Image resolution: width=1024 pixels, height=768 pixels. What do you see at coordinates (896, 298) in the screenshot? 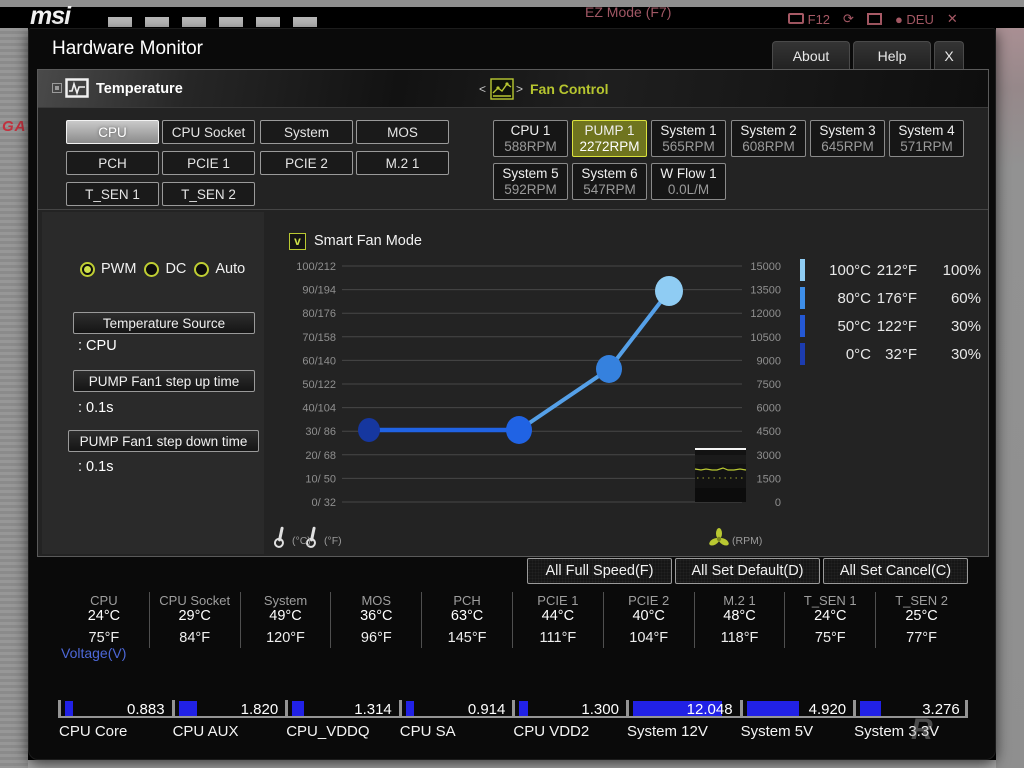
I see `legend-fahrenheit: 176°F` at bounding box center [896, 298].